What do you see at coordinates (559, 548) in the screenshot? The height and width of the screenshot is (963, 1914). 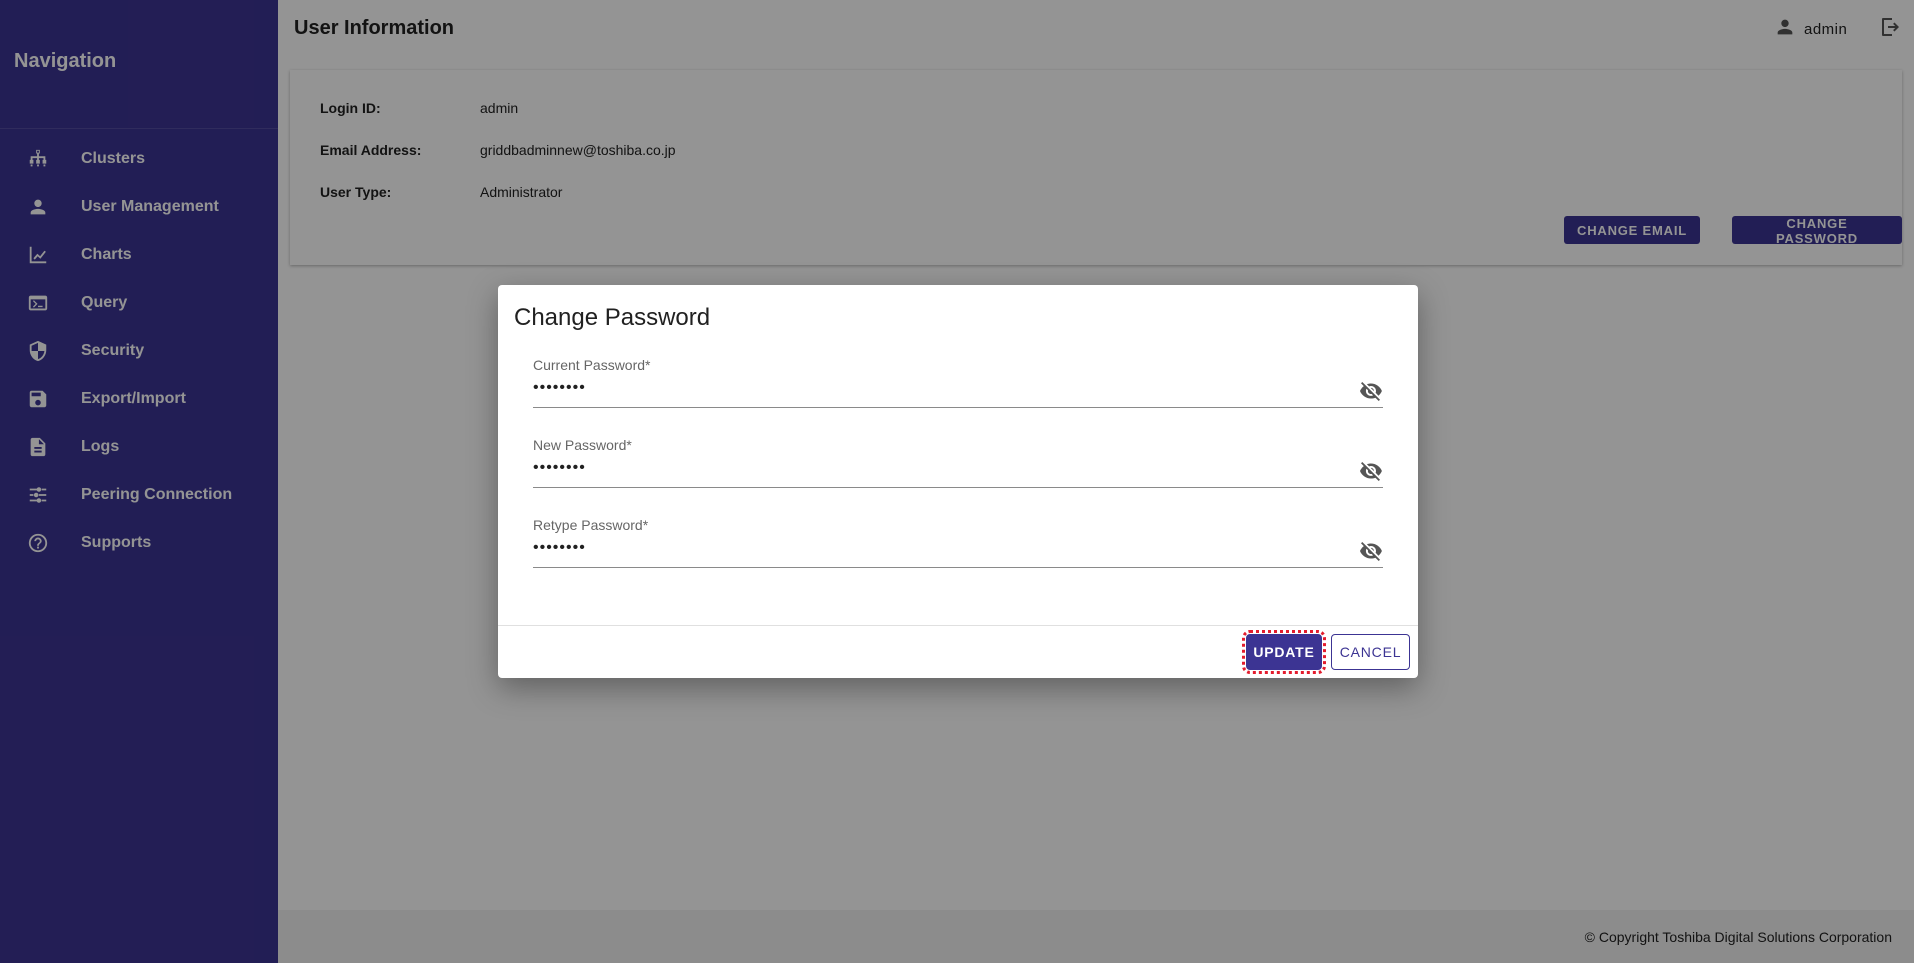 I see `retype-password-input: ••••••••` at bounding box center [559, 548].